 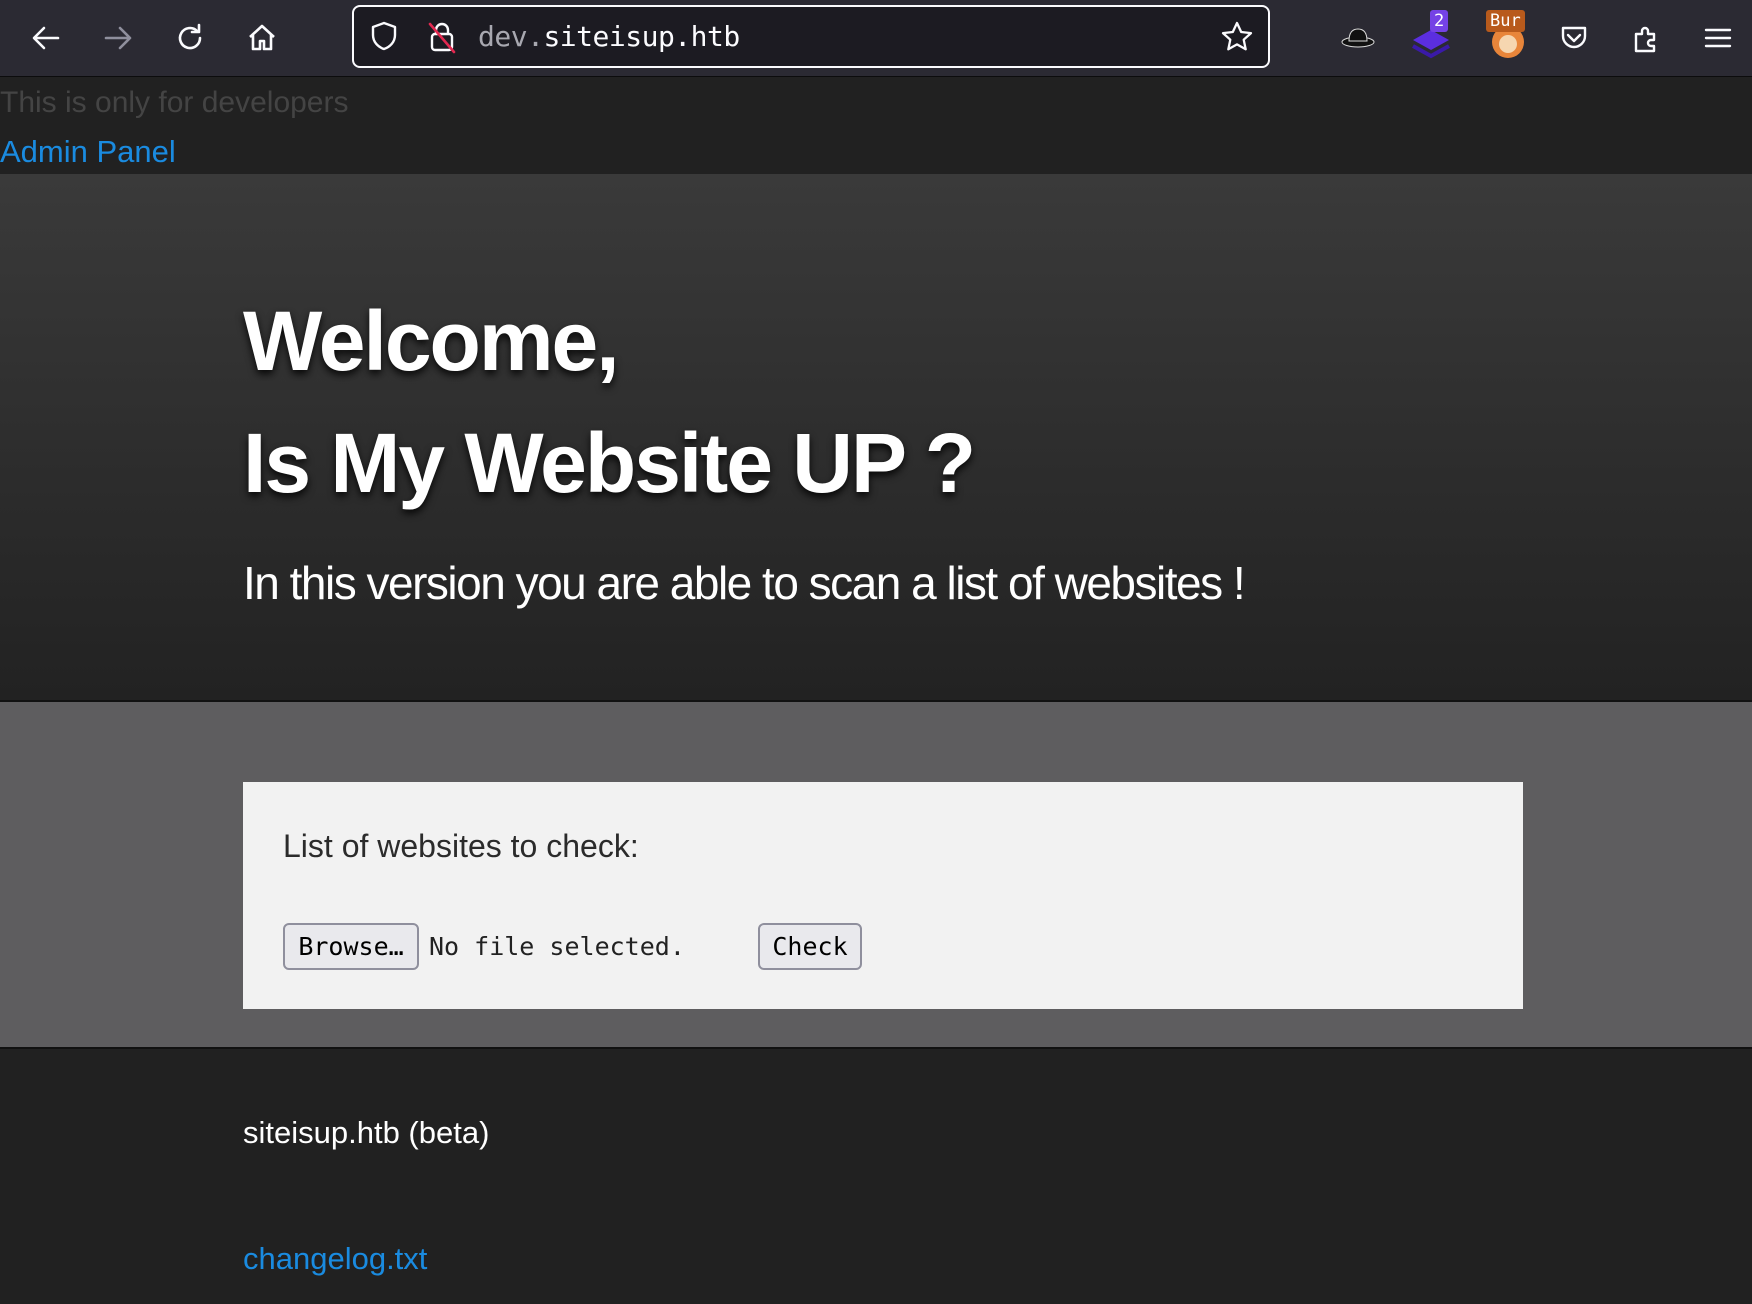 What do you see at coordinates (174, 102) in the screenshot?
I see `developer-note: This is only for developers` at bounding box center [174, 102].